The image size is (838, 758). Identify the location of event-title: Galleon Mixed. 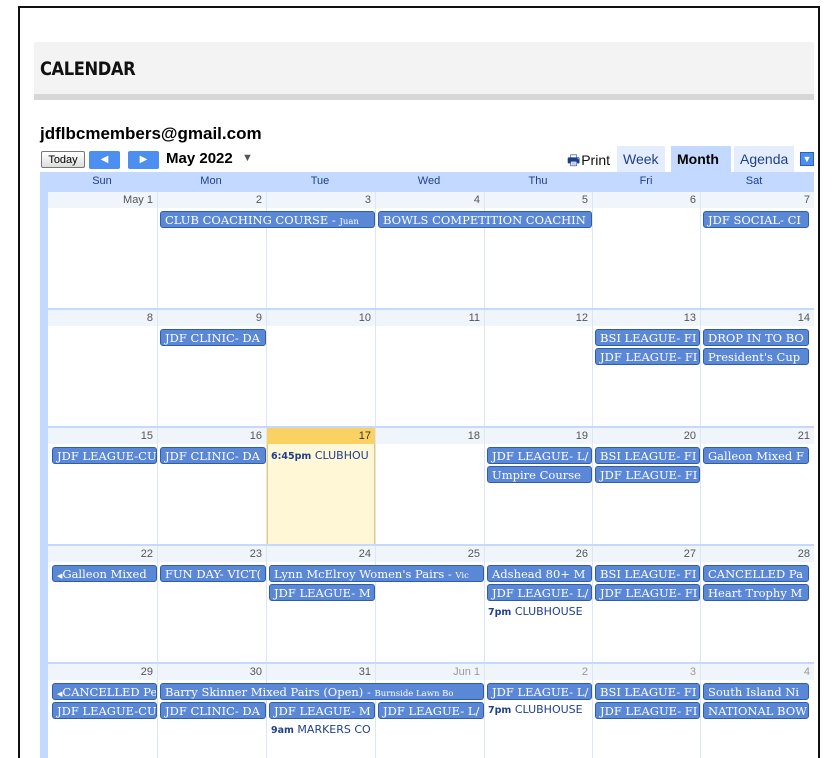
(104, 574).